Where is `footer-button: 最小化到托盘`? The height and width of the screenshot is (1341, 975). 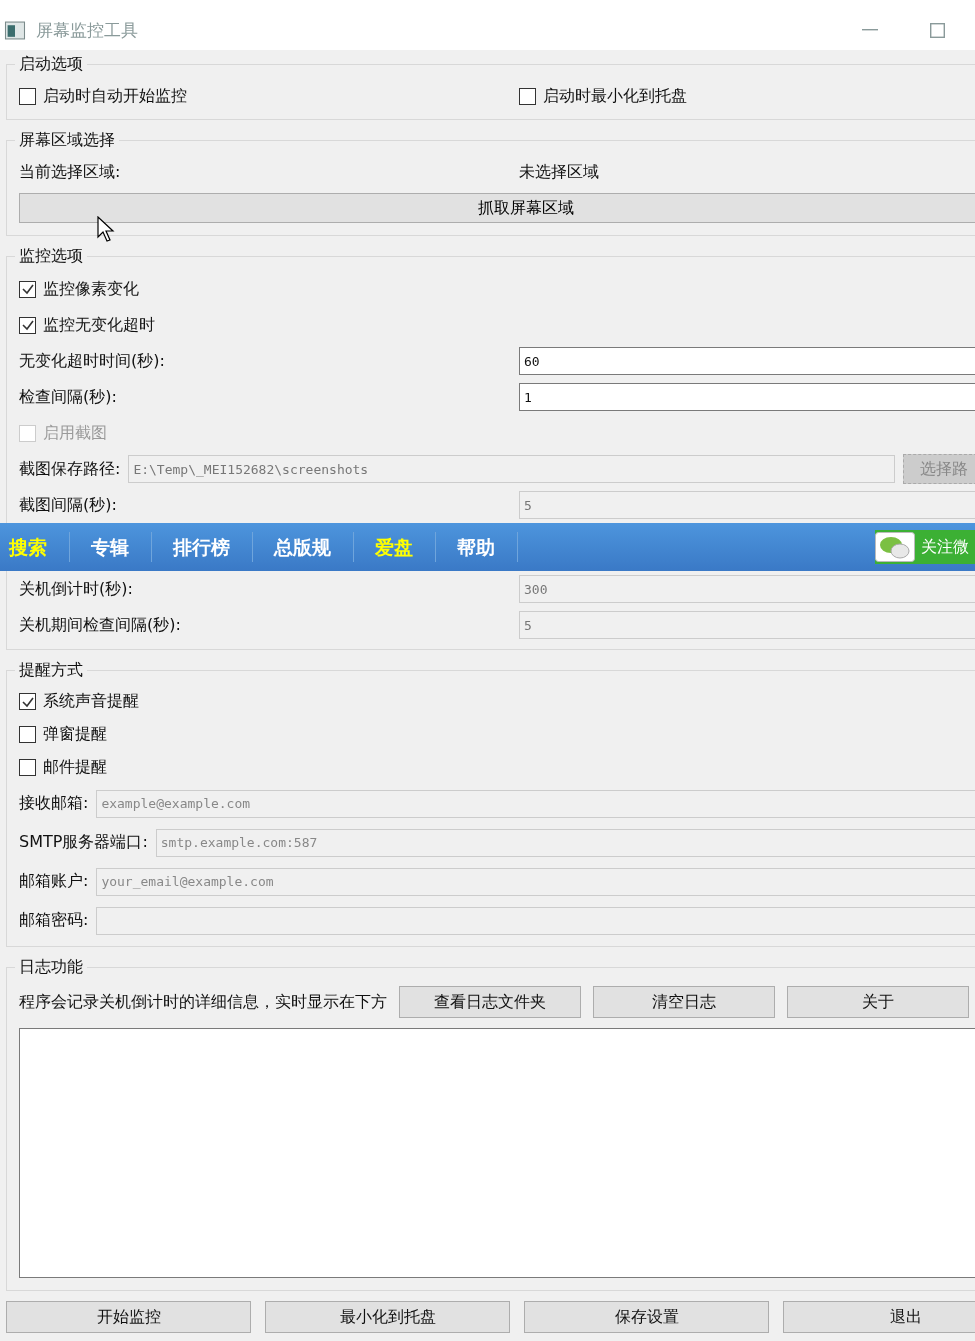
footer-button: 最小化到托盘 is located at coordinates (387, 1317).